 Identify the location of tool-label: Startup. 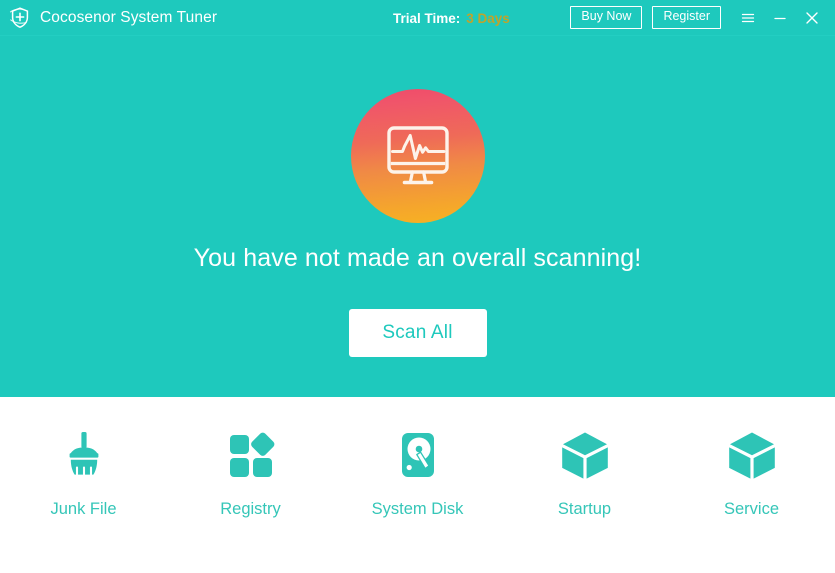
(584, 509).